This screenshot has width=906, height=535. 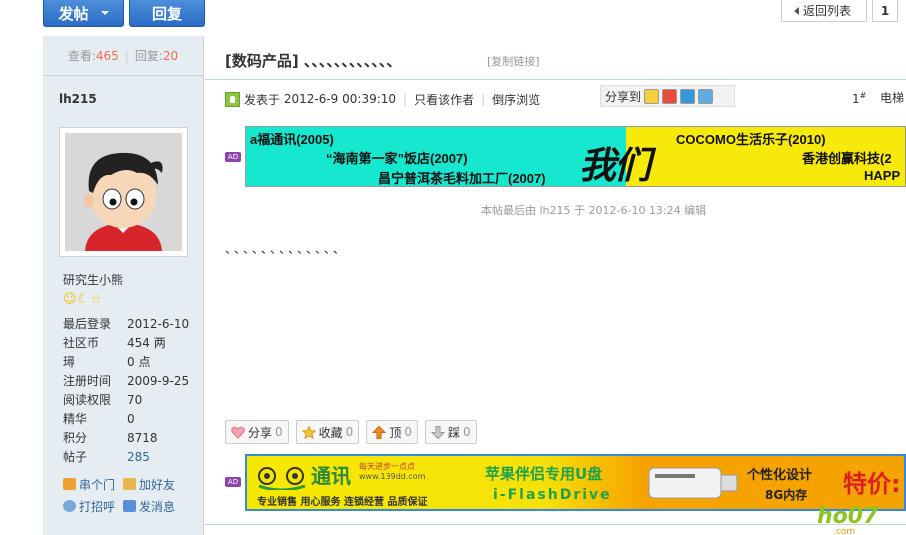 I want to click on info-key: 帖子, so click(x=75, y=457).